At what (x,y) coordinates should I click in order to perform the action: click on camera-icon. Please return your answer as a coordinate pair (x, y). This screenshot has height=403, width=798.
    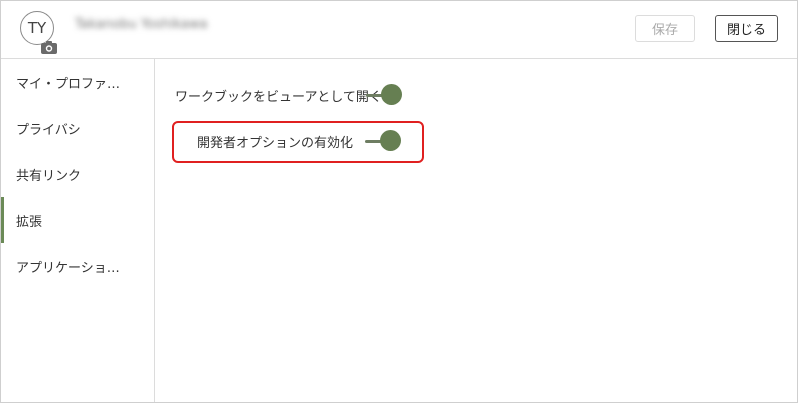
    Looking at the image, I should click on (49, 47).